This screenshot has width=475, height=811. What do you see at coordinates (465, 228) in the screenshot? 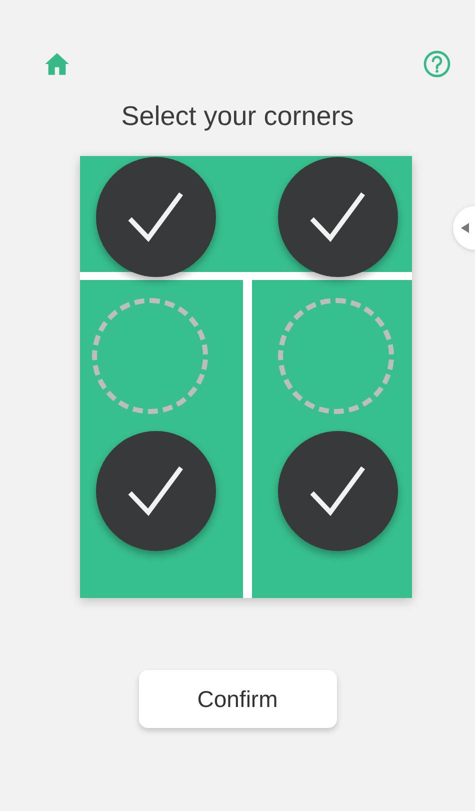
I see `caret-icon` at bounding box center [465, 228].